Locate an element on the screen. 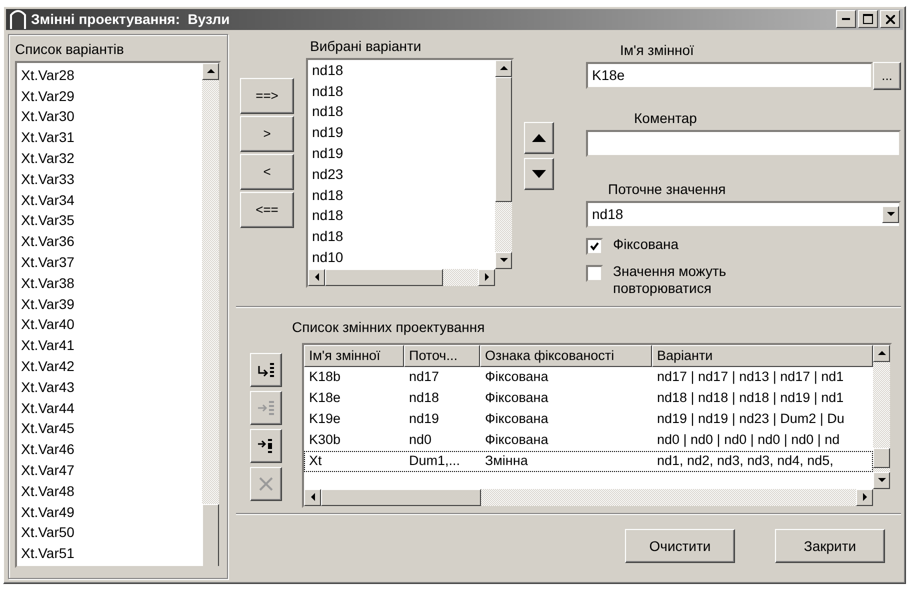 This screenshot has height=590, width=911. list-item: Xt.Var38 is located at coordinates (109, 283).